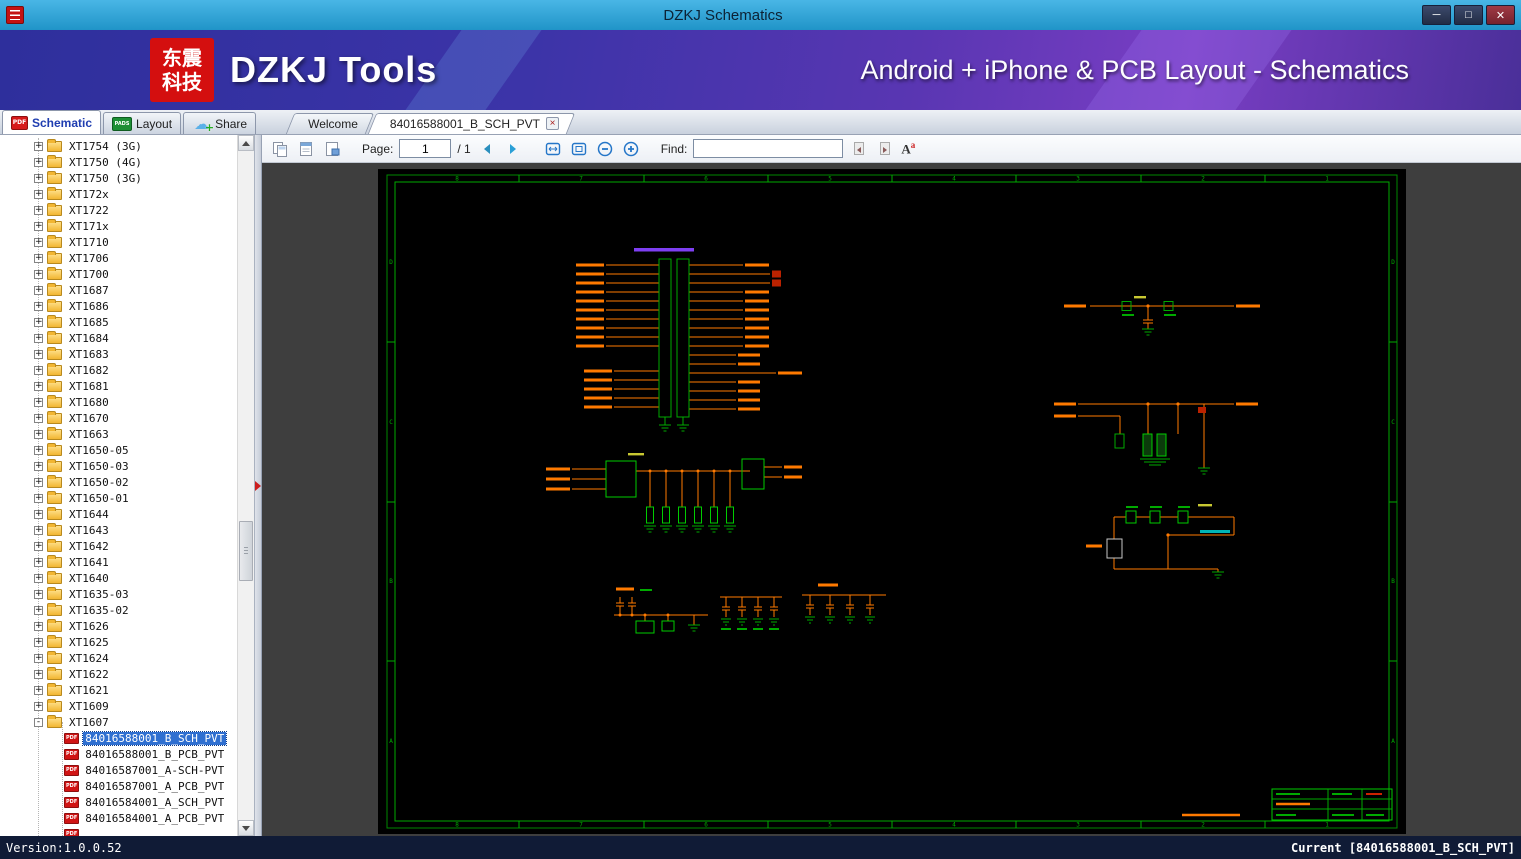  I want to click on maximize-button: □, so click(1468, 15).